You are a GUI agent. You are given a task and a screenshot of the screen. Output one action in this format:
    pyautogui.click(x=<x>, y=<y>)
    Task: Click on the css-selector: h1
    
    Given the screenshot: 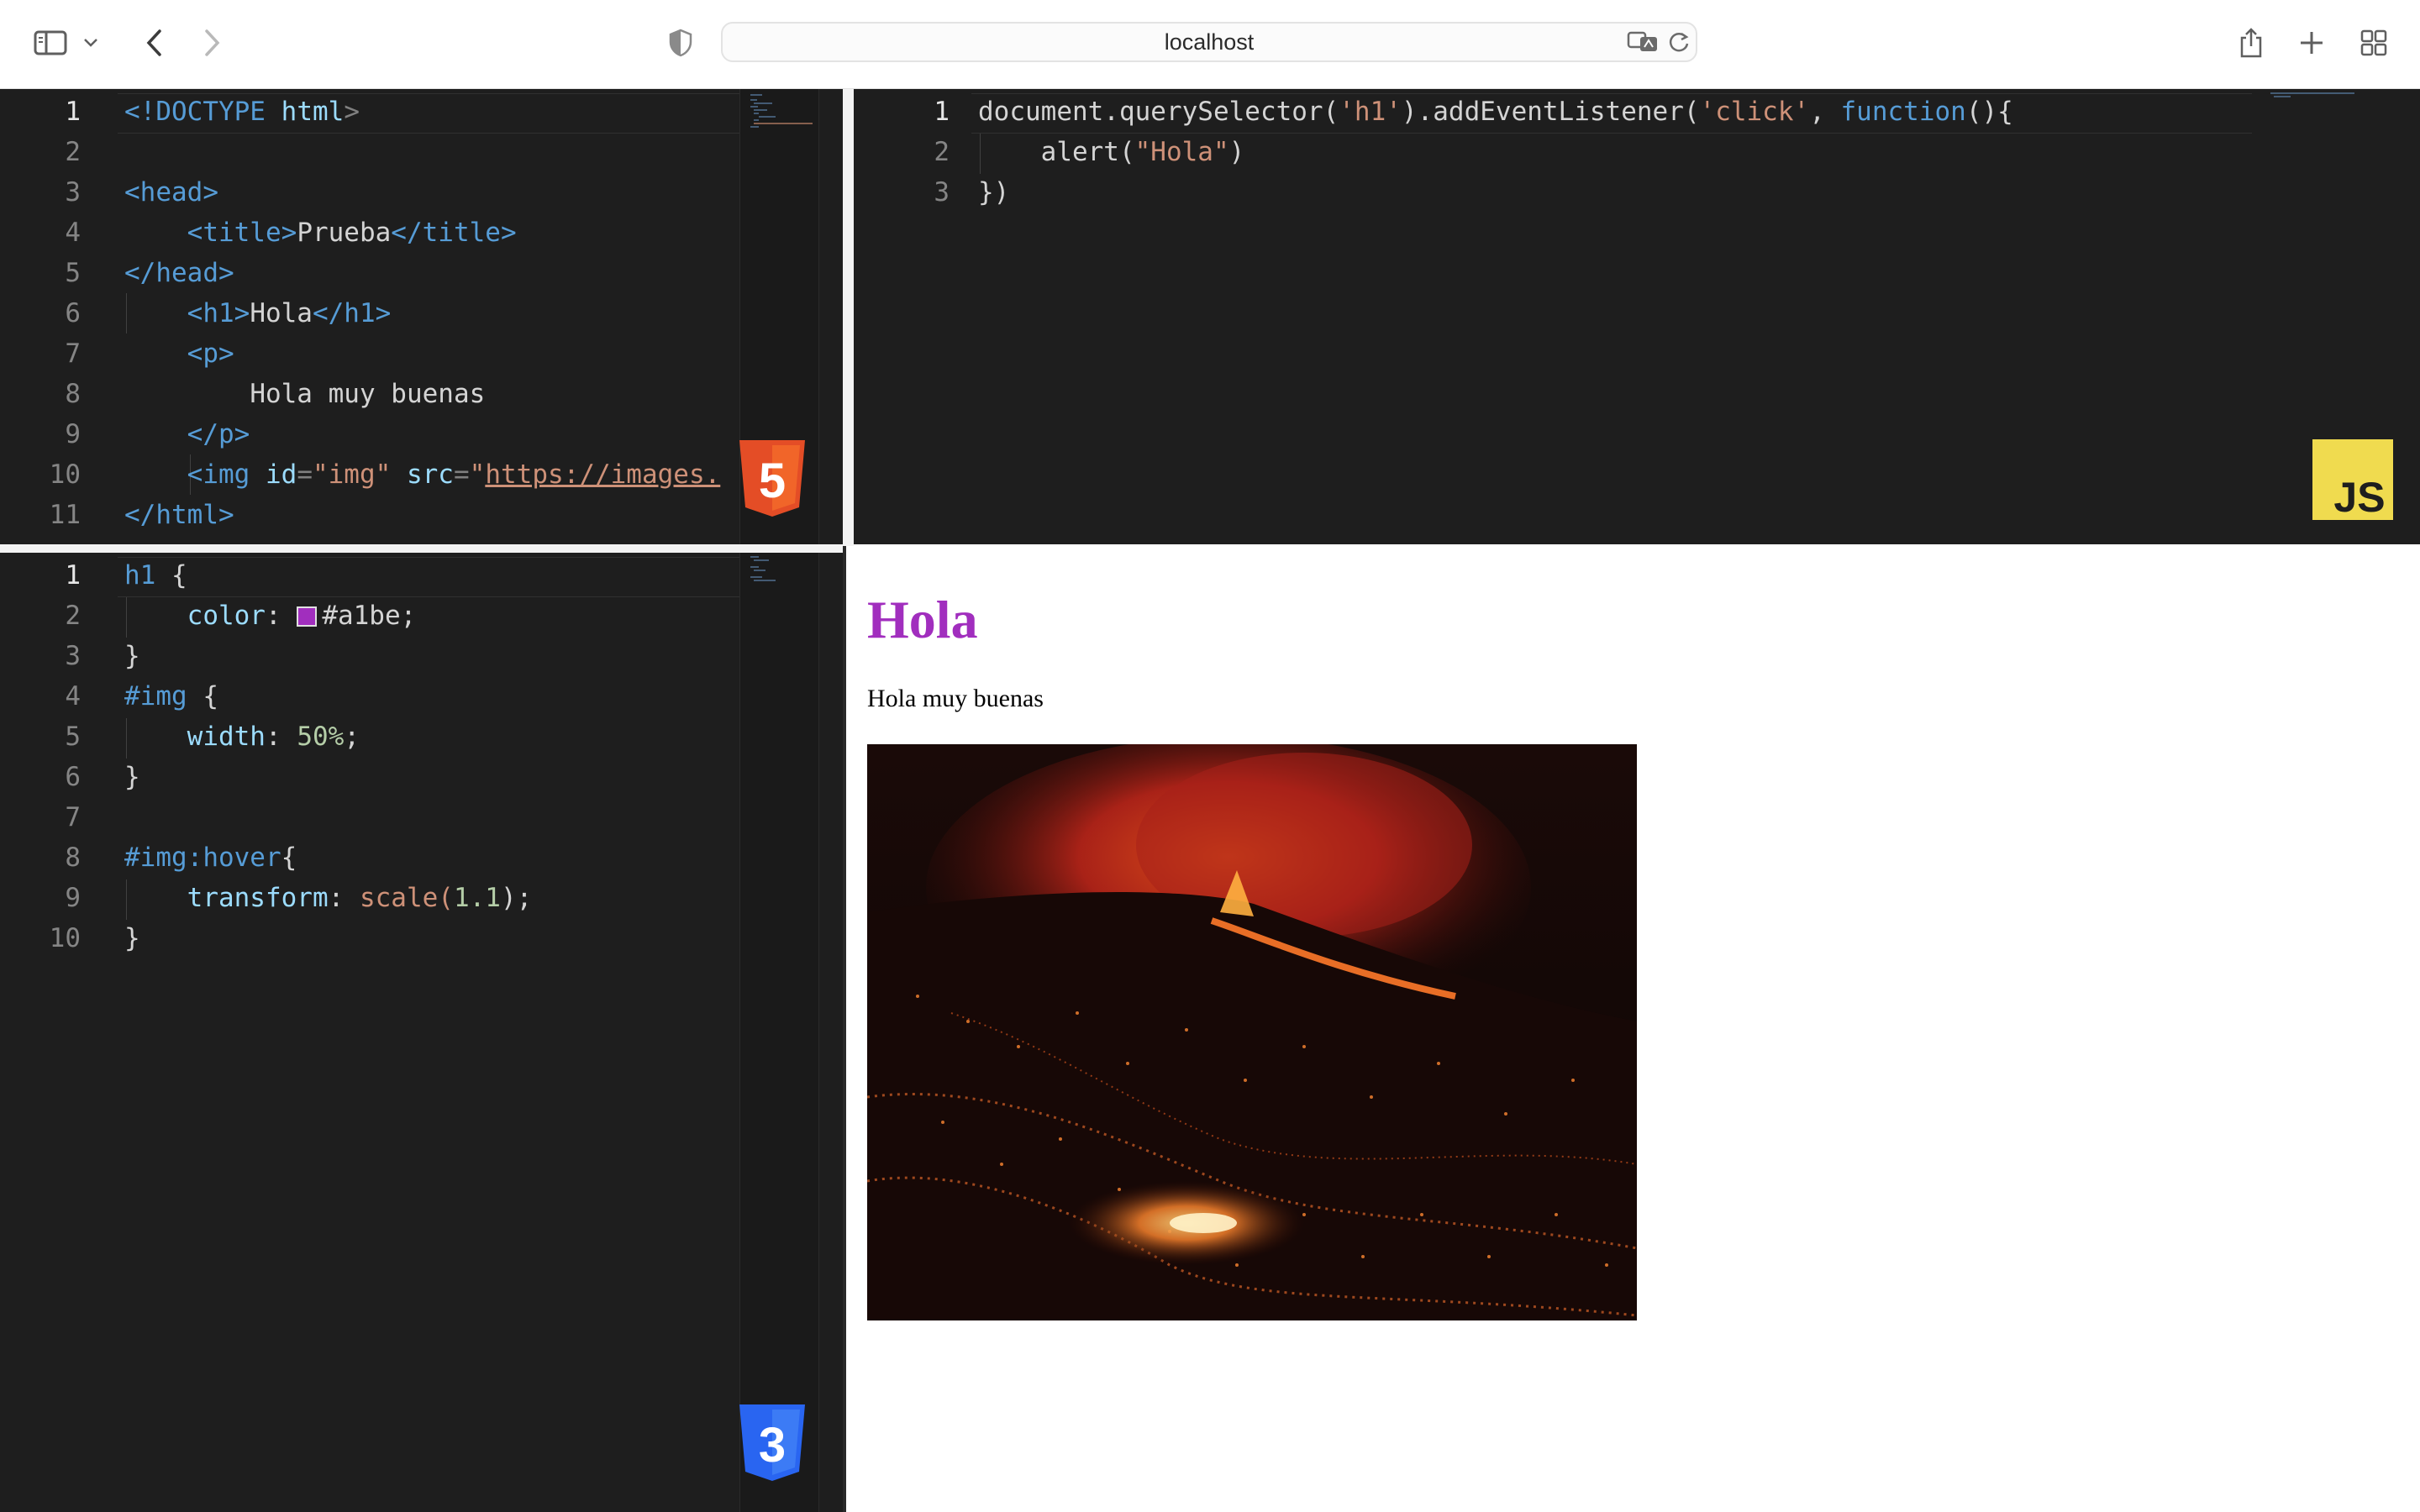 What is the action you would take?
    pyautogui.click(x=140, y=575)
    